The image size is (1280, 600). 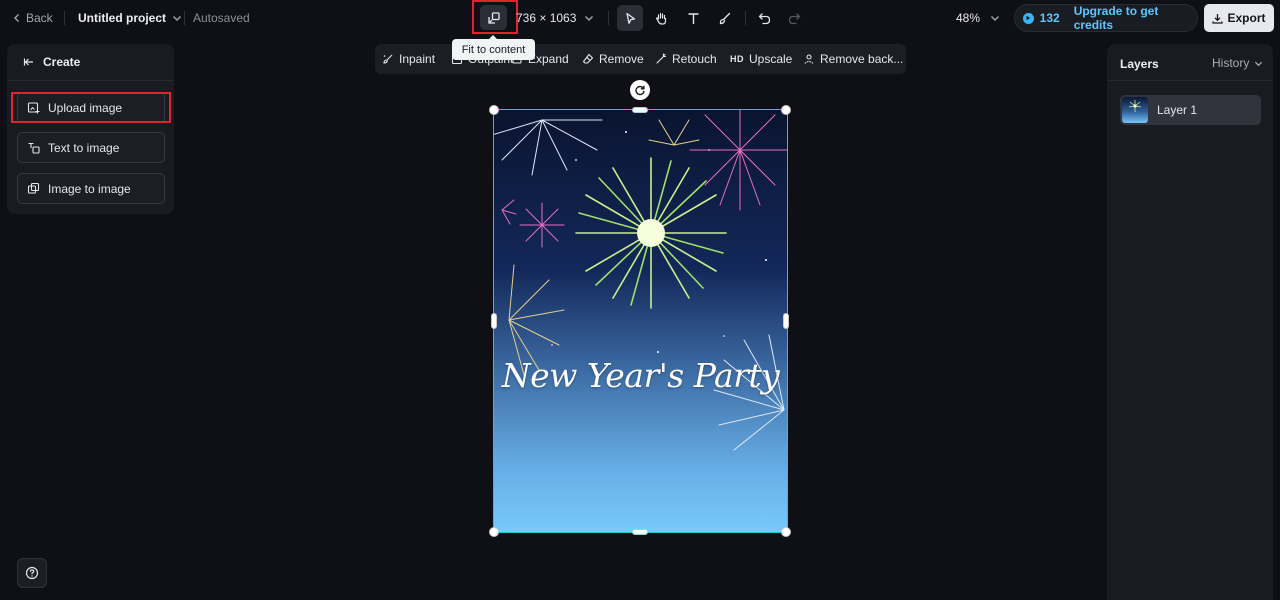 I want to click on help-icon, so click(x=32, y=573).